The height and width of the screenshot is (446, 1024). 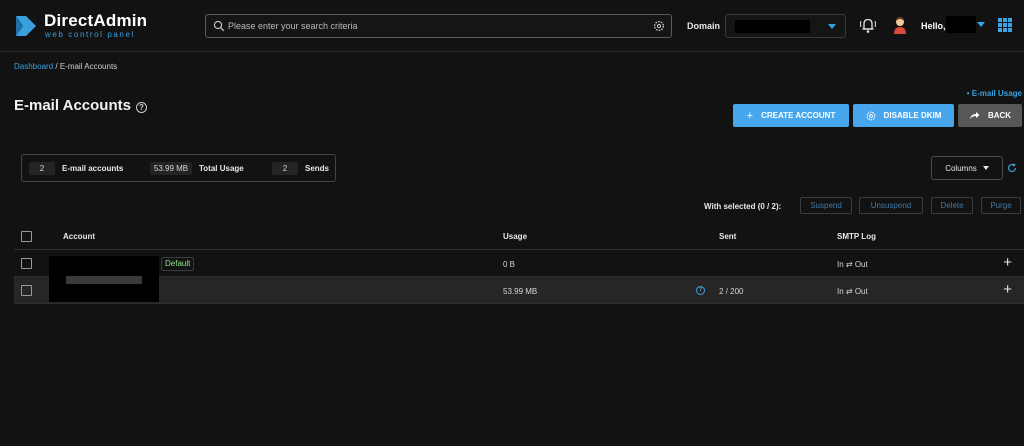 What do you see at coordinates (219, 26) in the screenshot?
I see `search-icon` at bounding box center [219, 26].